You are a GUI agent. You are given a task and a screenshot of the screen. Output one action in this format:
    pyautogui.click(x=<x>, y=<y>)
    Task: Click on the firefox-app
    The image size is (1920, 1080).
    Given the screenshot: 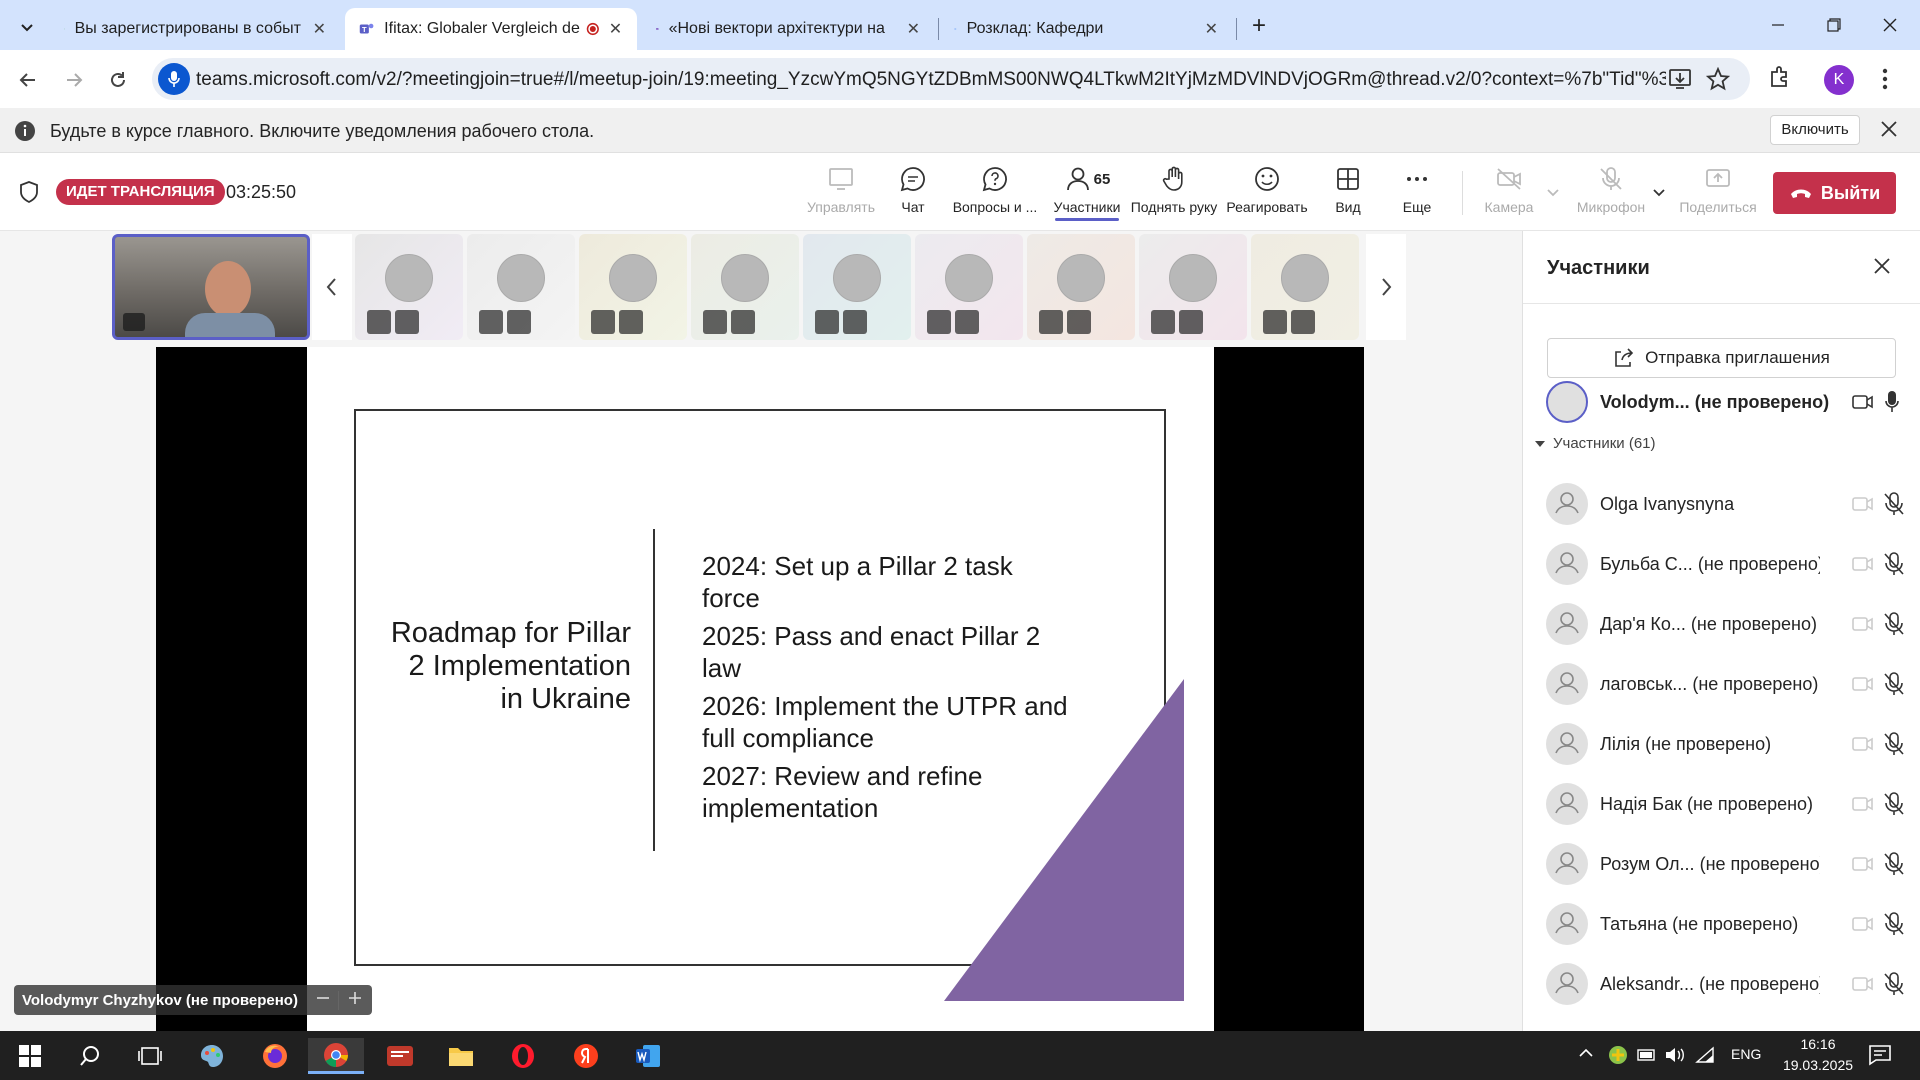 What is the action you would take?
    pyautogui.click(x=275, y=1056)
    